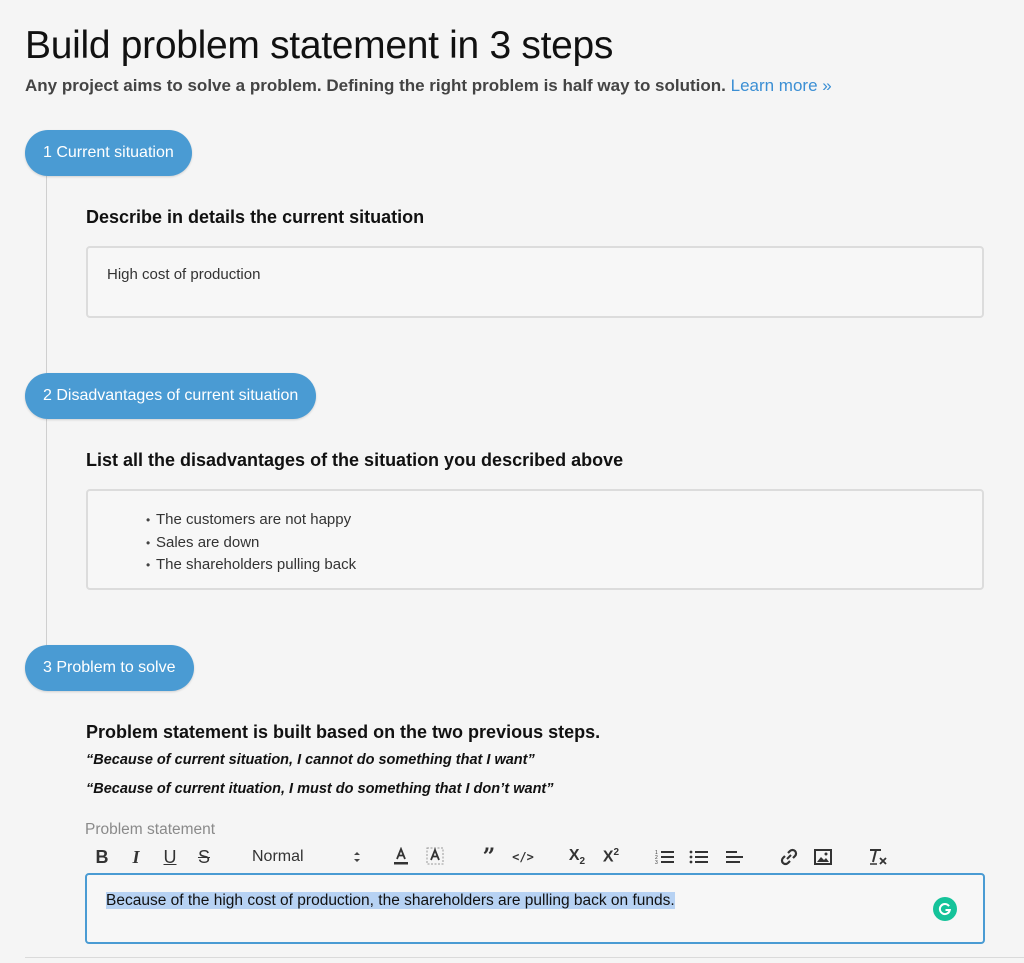 The image size is (1024, 963). What do you see at coordinates (945, 909) in the screenshot?
I see `grammarly-icon` at bounding box center [945, 909].